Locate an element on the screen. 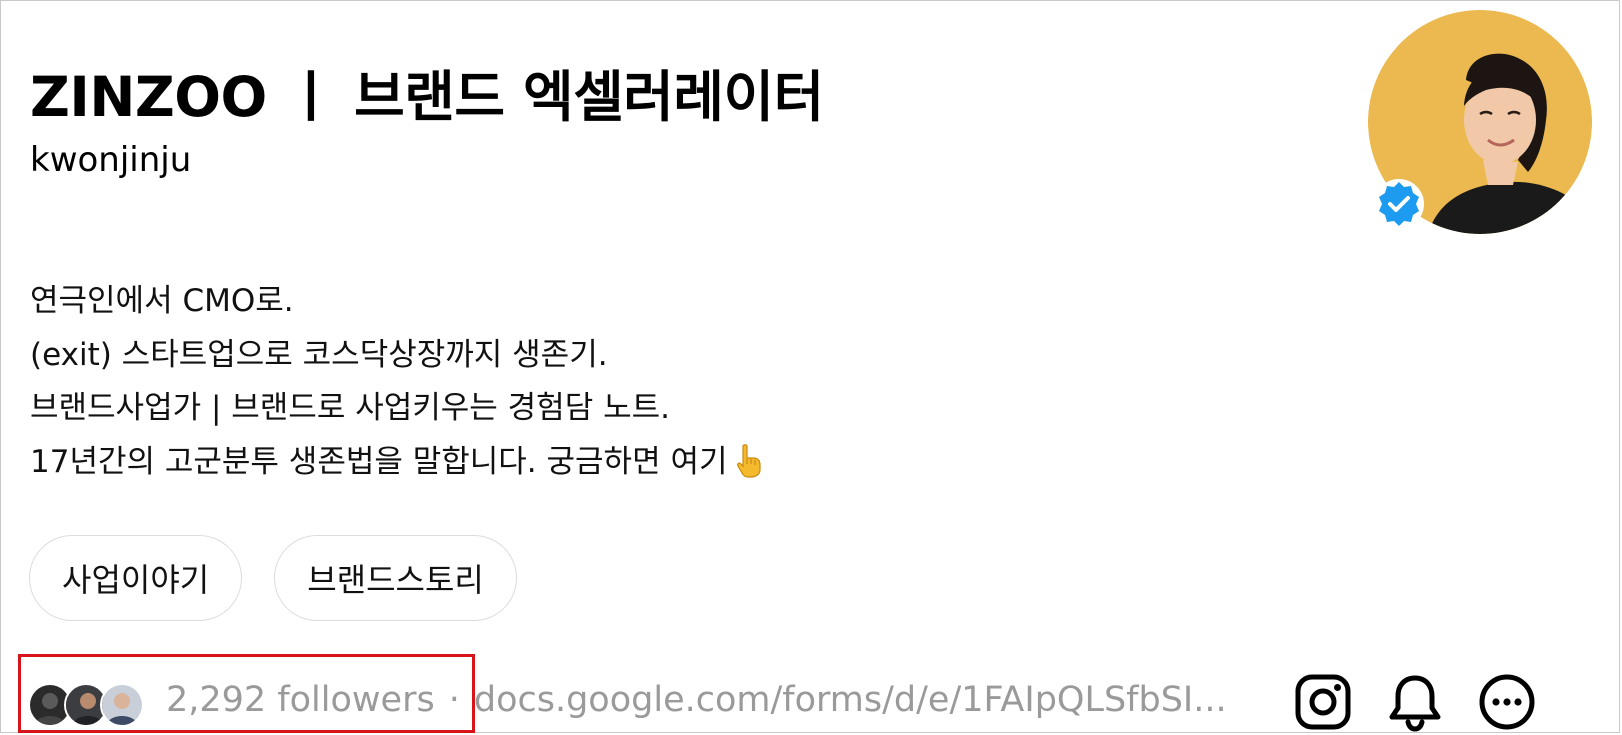 Image resolution: width=1622 pixels, height=735 pixels. bio-line: 연극인에서 CMO로. is located at coordinates (162, 301).